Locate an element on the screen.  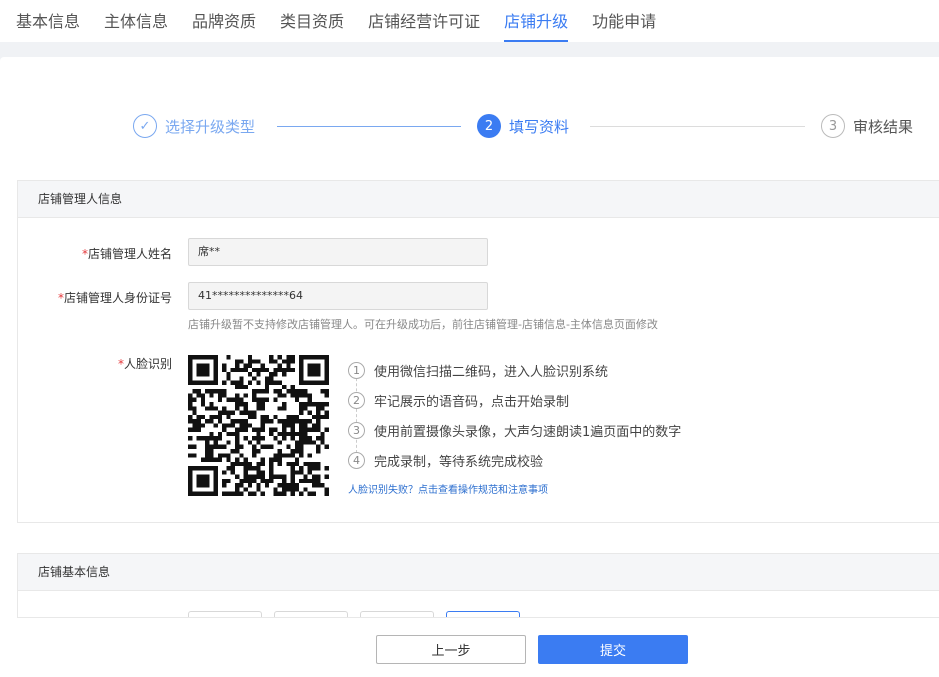
manager-id-label: *店铺管理人身份证号 is located at coordinates (114, 298).